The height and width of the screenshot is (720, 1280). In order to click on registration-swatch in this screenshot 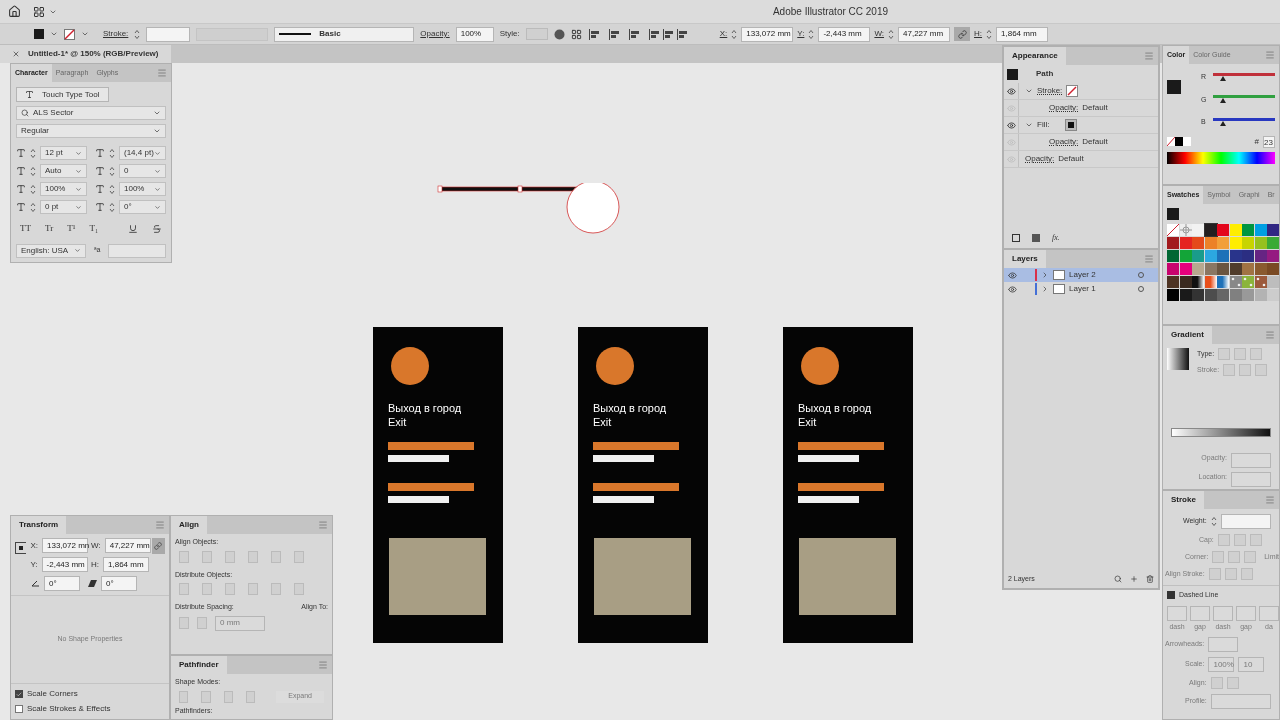, I will do `click(1185, 230)`.